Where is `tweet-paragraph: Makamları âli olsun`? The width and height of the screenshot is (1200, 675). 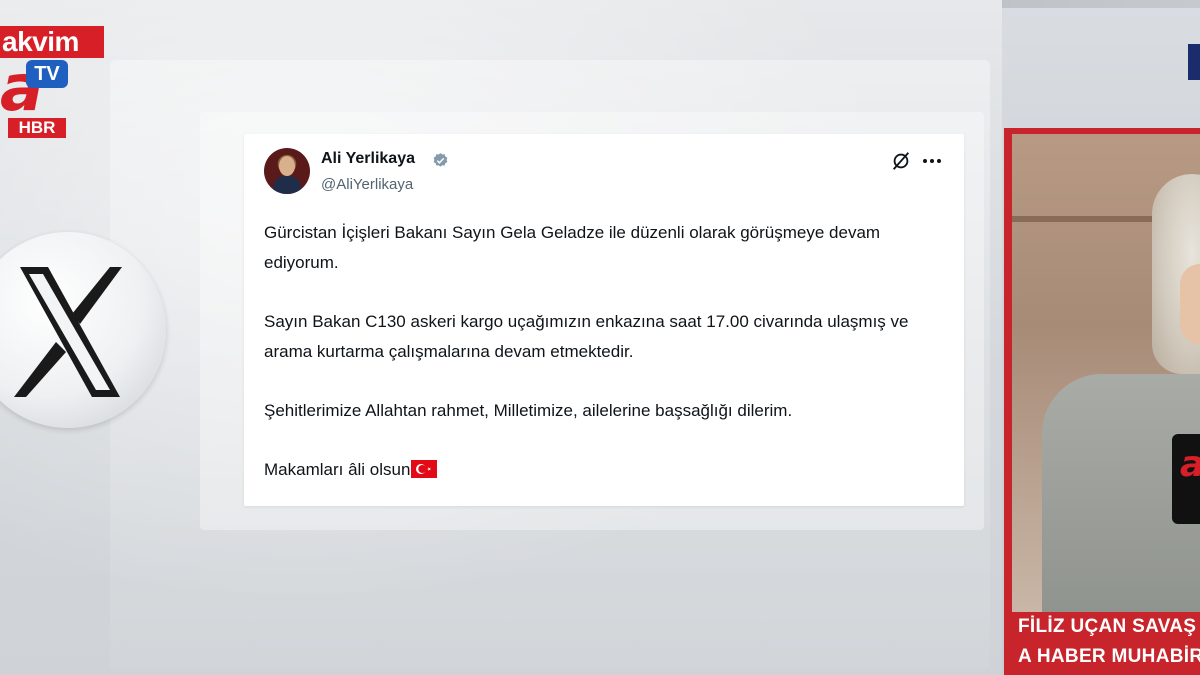
tweet-paragraph: Makamları âli olsun is located at coordinates (337, 469).